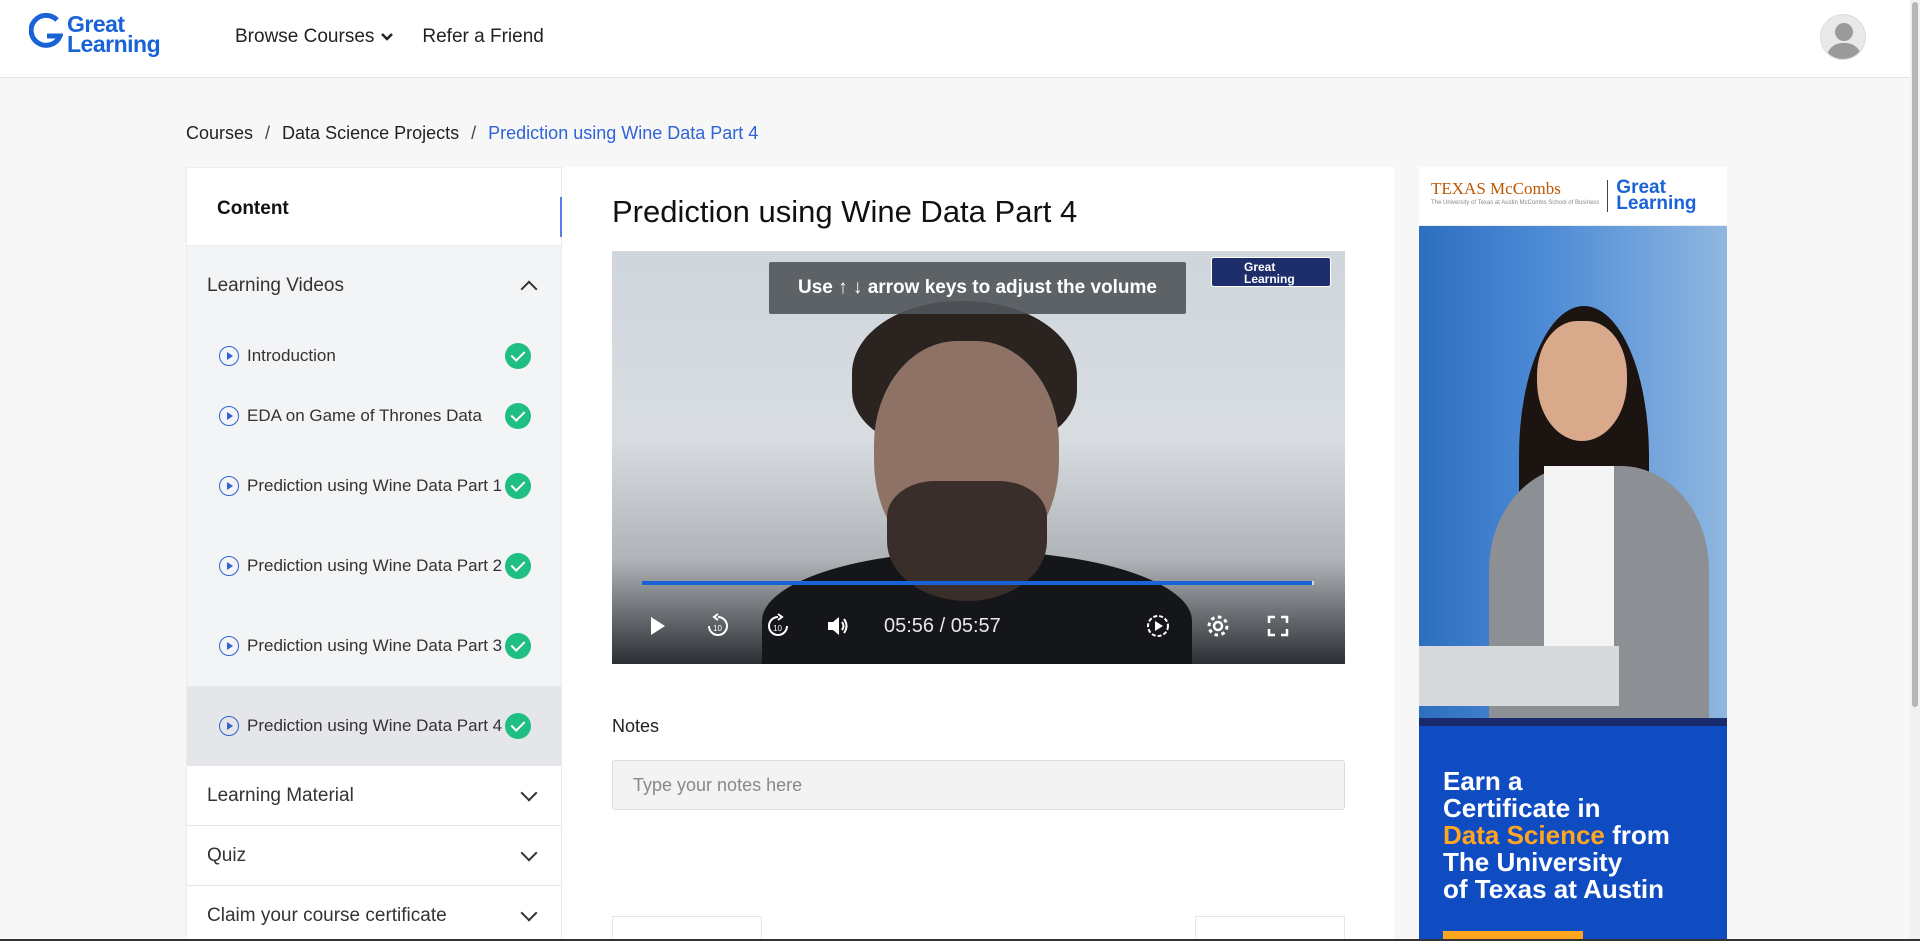 The height and width of the screenshot is (941, 1920). I want to click on breadcrumb-courses: Courses, so click(219, 133).